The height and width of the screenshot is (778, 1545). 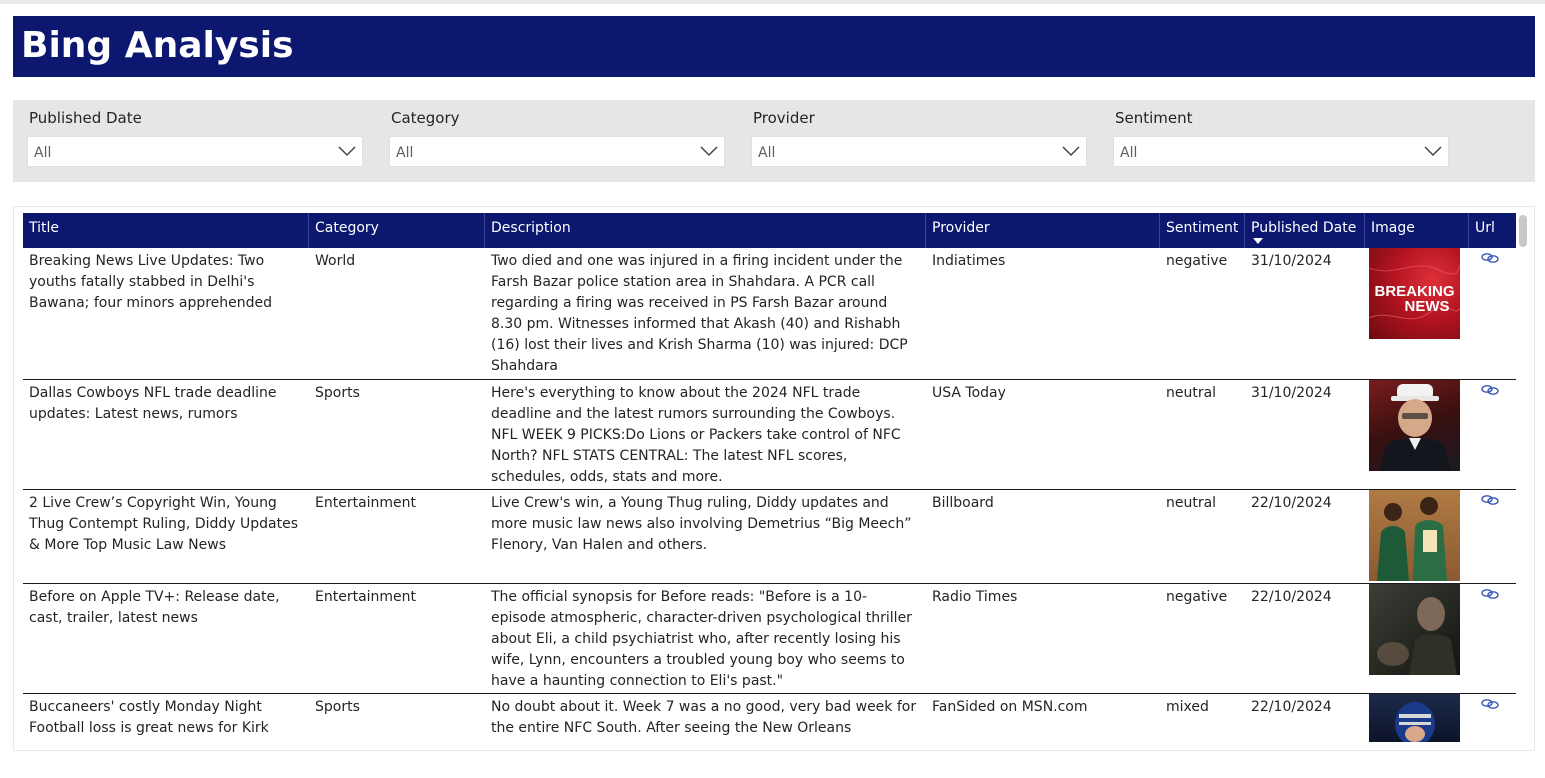 I want to click on scene-photo-graphic, so click(x=1417, y=636).